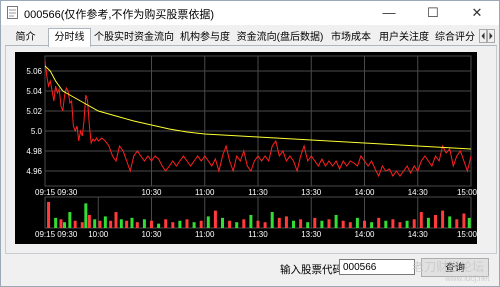 The width and height of the screenshot is (500, 287). Describe the element at coordinates (56, 234) in the screenshot. I see `volume-x-tick-label: 09:15 09:30` at that location.